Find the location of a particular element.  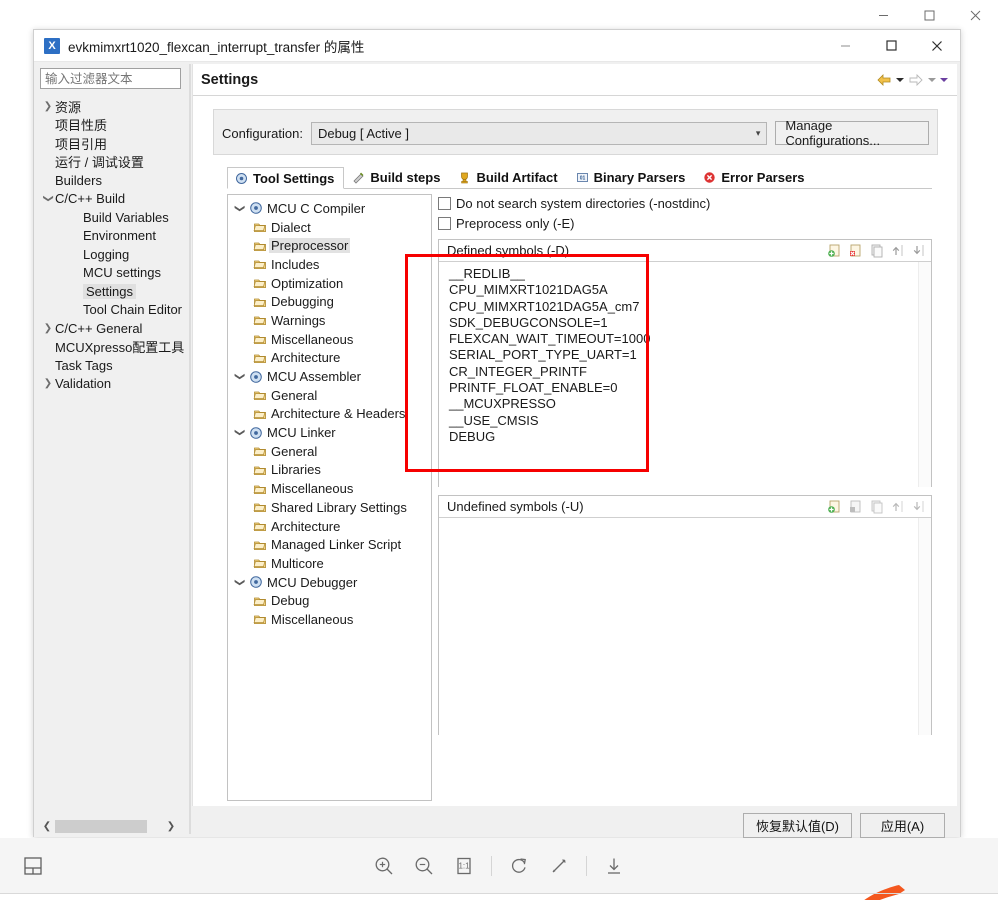

pane-splitter is located at coordinates (190, 449).